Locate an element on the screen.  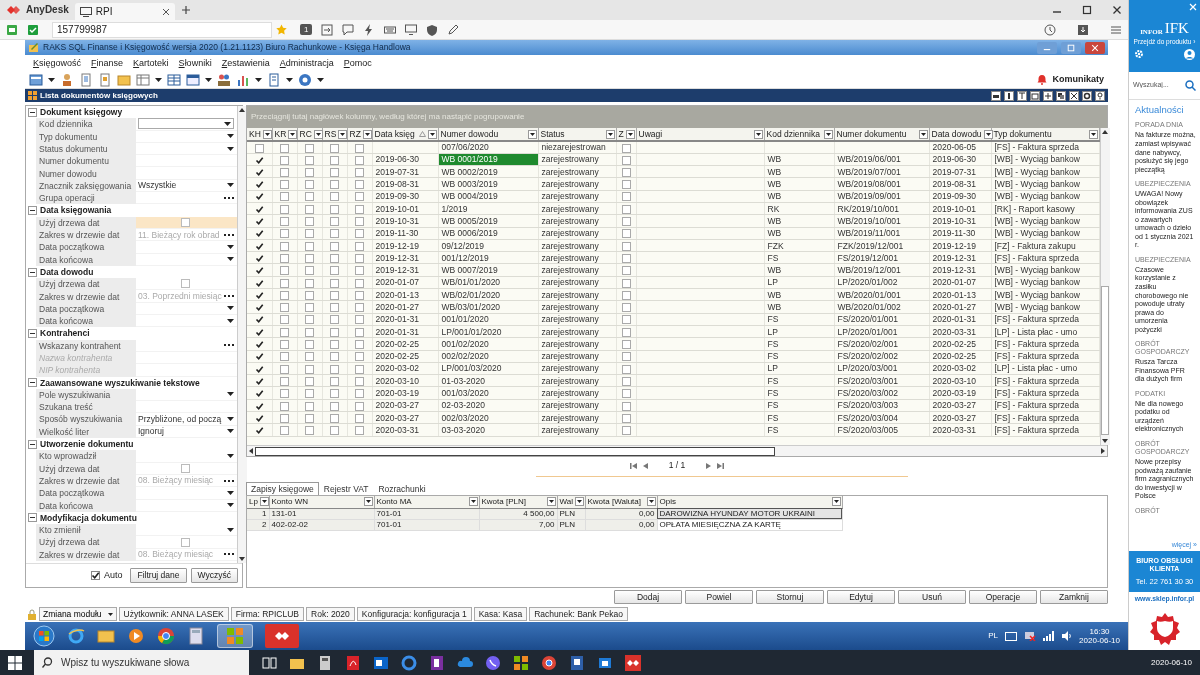
action-button: Usuń is located at coordinates (932, 597).